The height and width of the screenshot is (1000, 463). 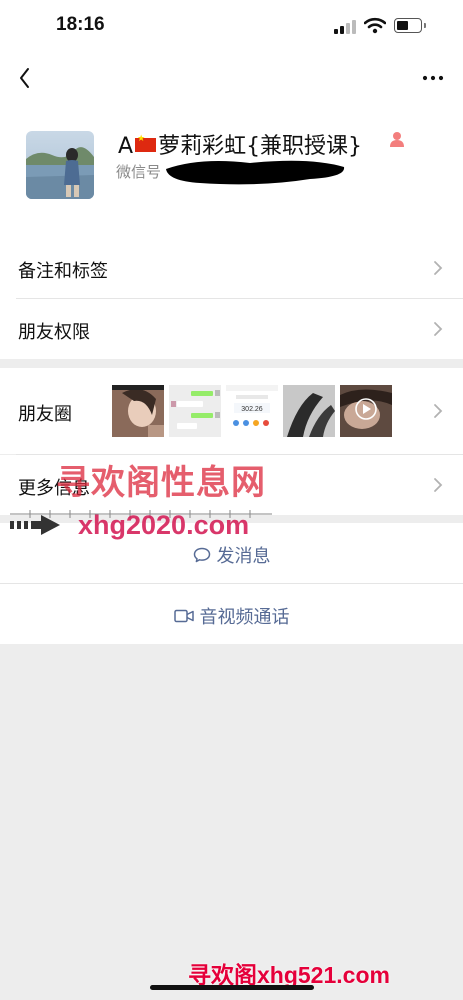 I want to click on moments-label: 朋友圈, so click(x=45, y=414).